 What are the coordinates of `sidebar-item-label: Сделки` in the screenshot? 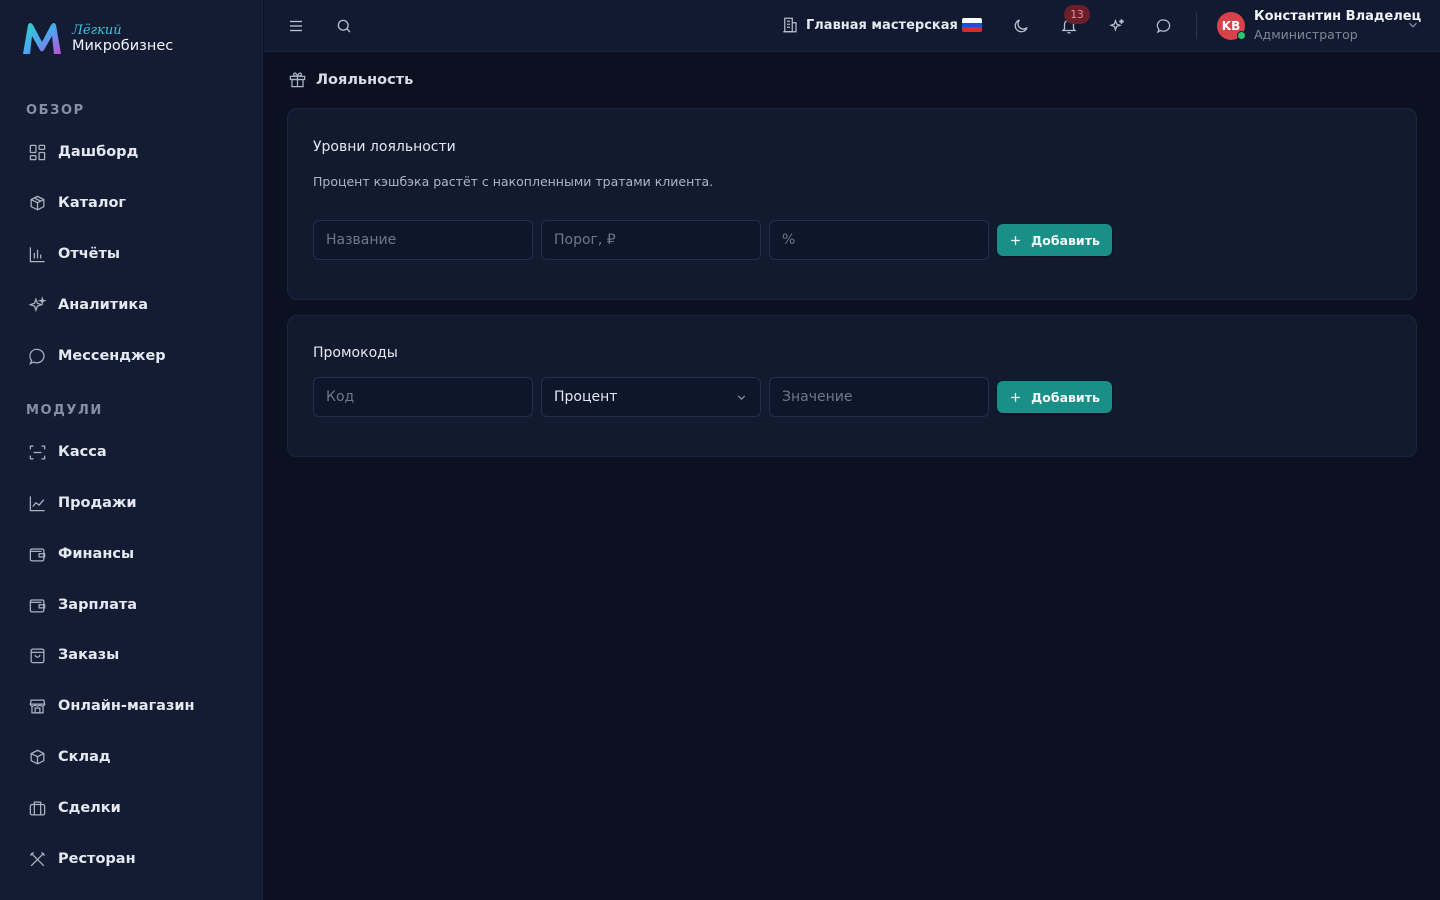 It's located at (89, 808).